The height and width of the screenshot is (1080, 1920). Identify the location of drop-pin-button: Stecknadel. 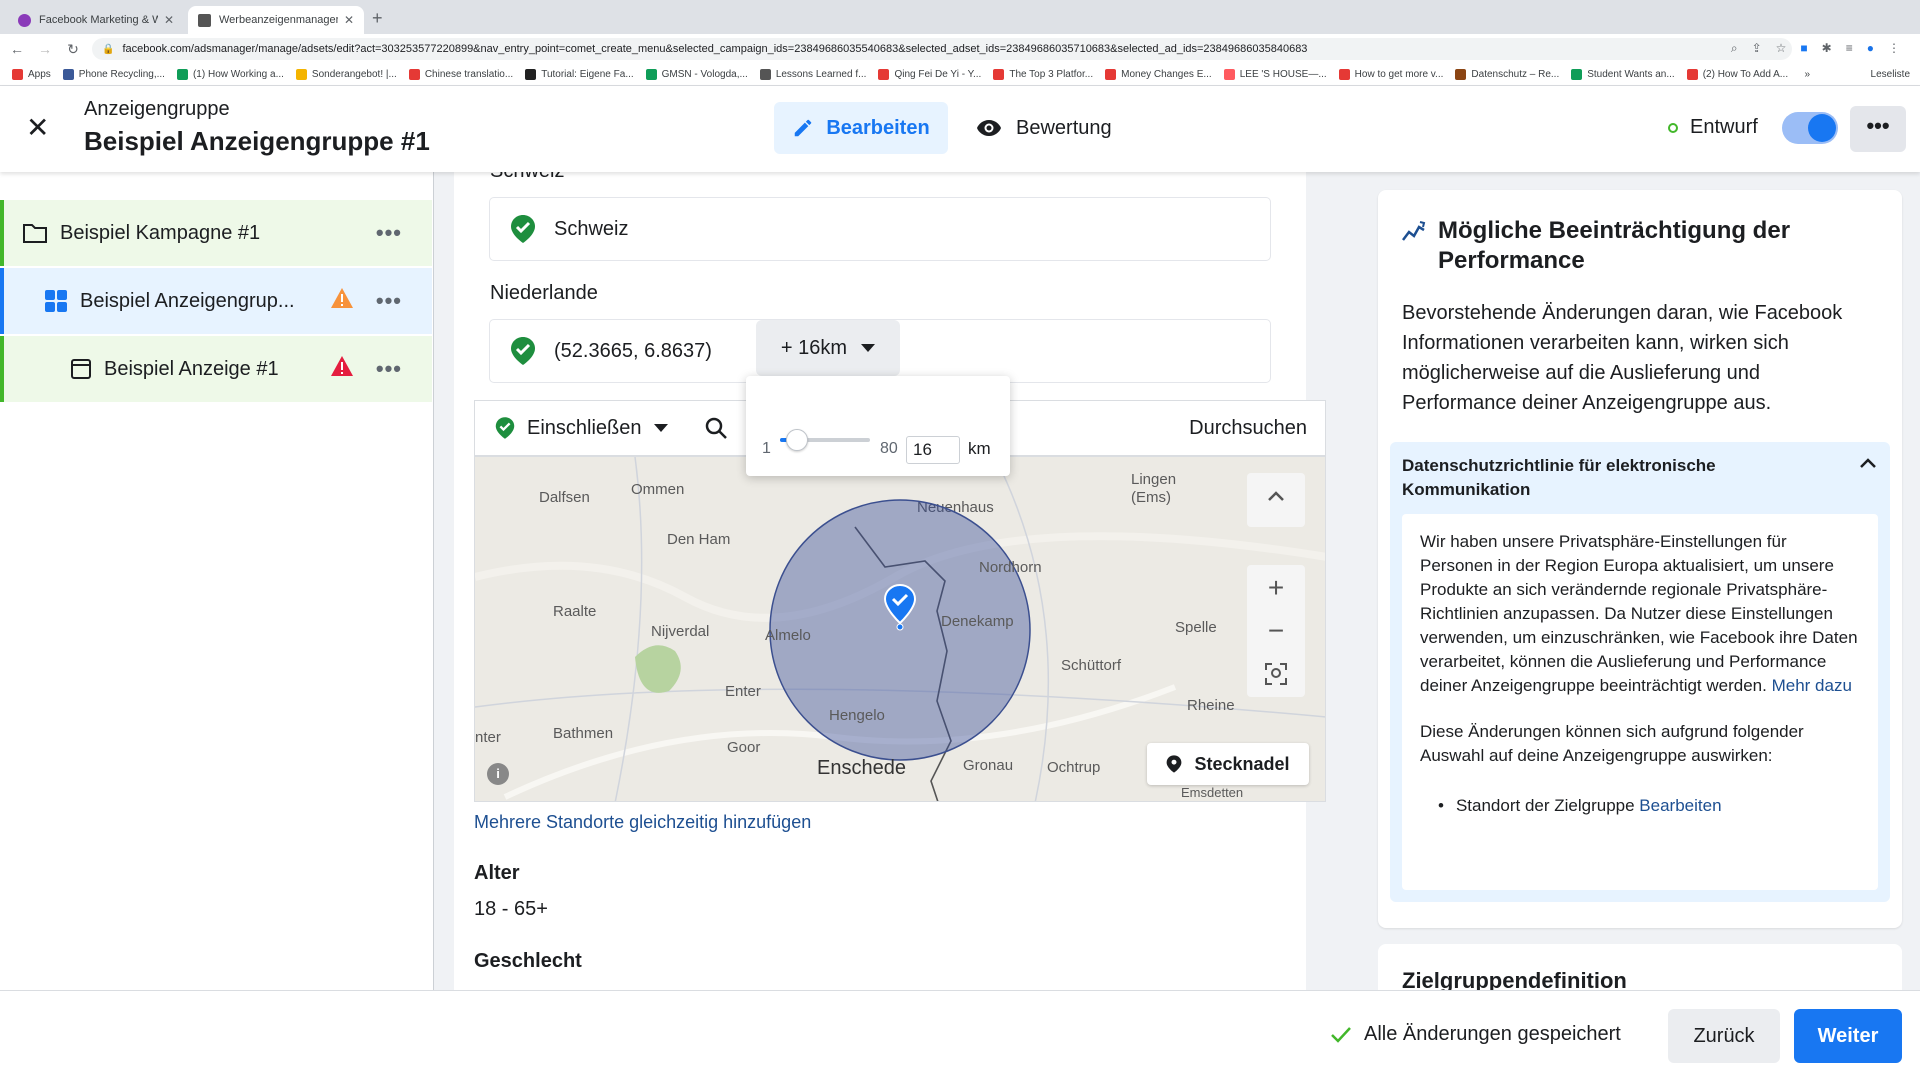
(1228, 764).